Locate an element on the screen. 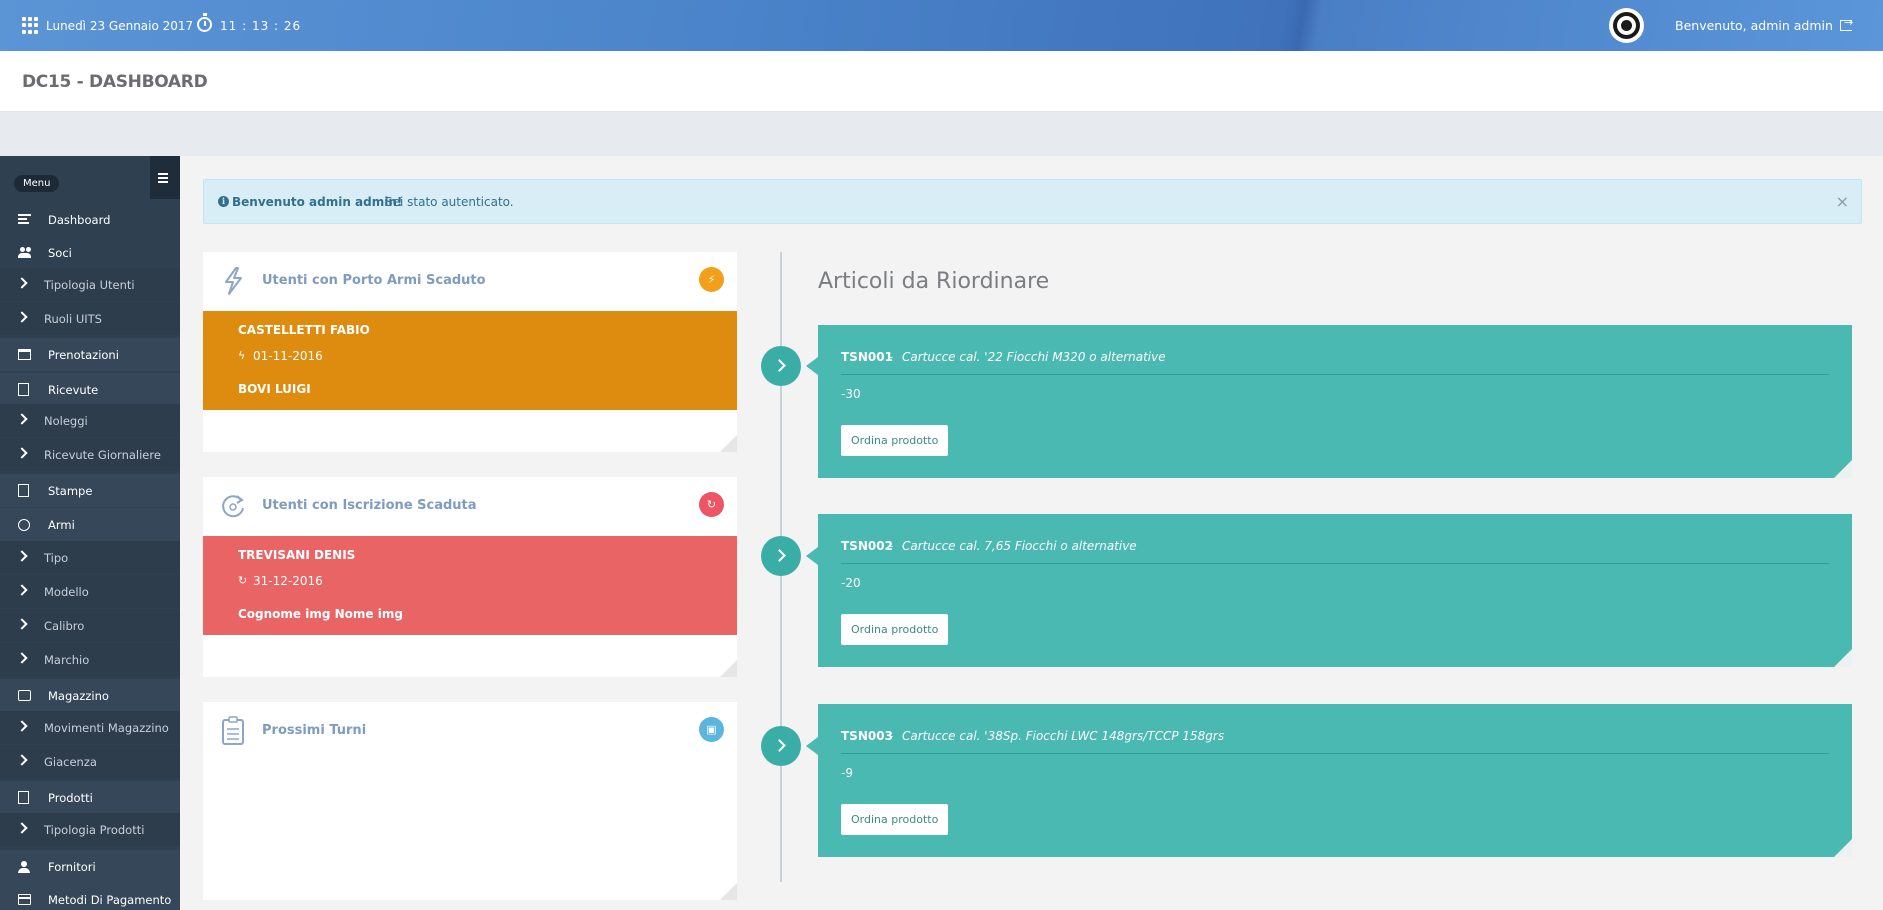  user-name: Cognome img Nome img is located at coordinates (320, 614).